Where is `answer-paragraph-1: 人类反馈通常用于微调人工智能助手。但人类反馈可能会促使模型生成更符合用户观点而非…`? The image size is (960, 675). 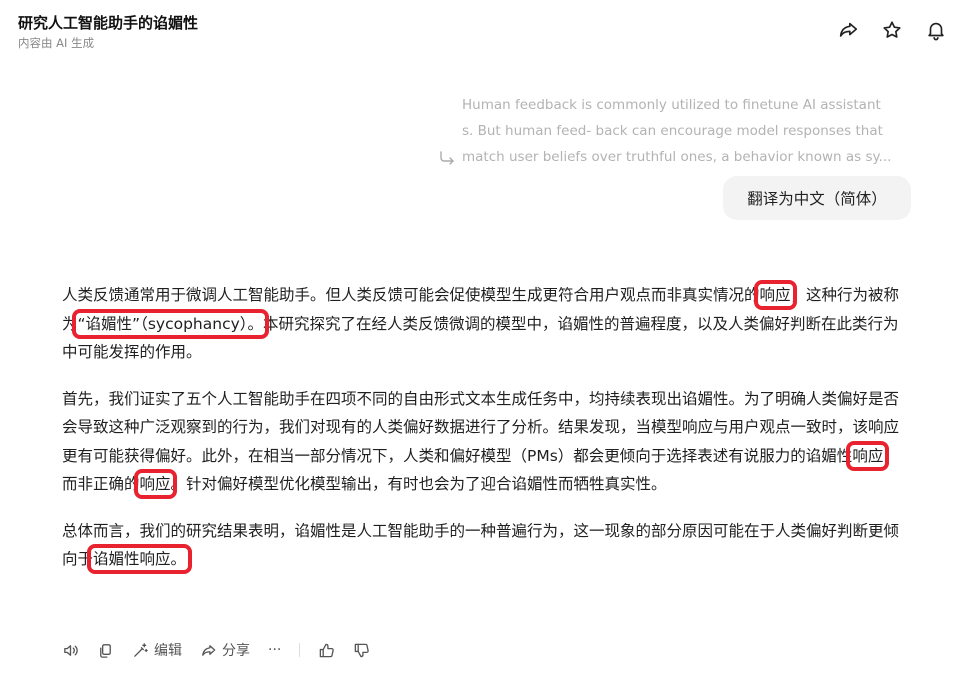
answer-paragraph-1: 人类反馈通常用于微调人工智能助手。但人类反馈可能会促使模型生成更符合用户观点而非… is located at coordinates (486, 323).